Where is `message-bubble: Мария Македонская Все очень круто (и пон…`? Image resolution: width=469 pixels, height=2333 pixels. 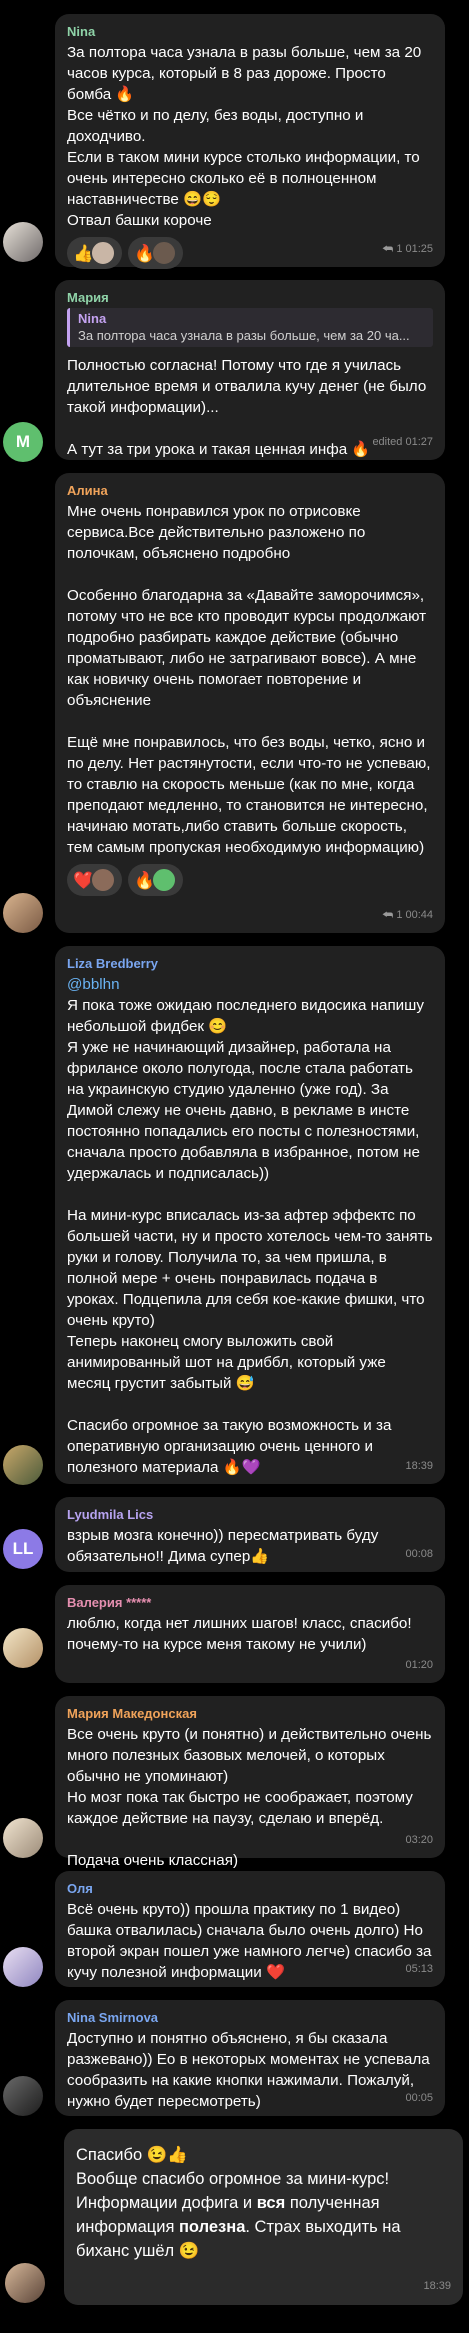 message-bubble: Мария Македонская Все очень круто (и пон… is located at coordinates (250, 1782).